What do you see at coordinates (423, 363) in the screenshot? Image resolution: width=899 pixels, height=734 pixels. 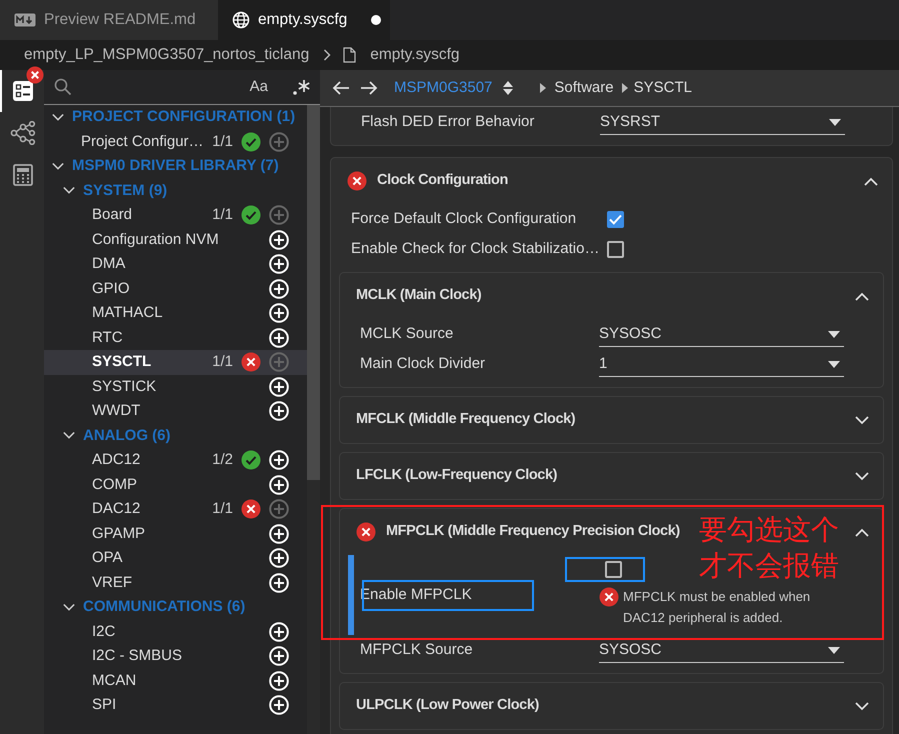 I see `field-label: Main Clock Divider` at bounding box center [423, 363].